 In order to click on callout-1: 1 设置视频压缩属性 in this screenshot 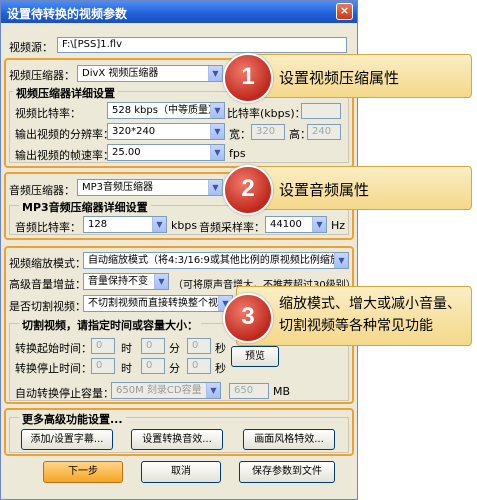, I will do `click(347, 78)`.